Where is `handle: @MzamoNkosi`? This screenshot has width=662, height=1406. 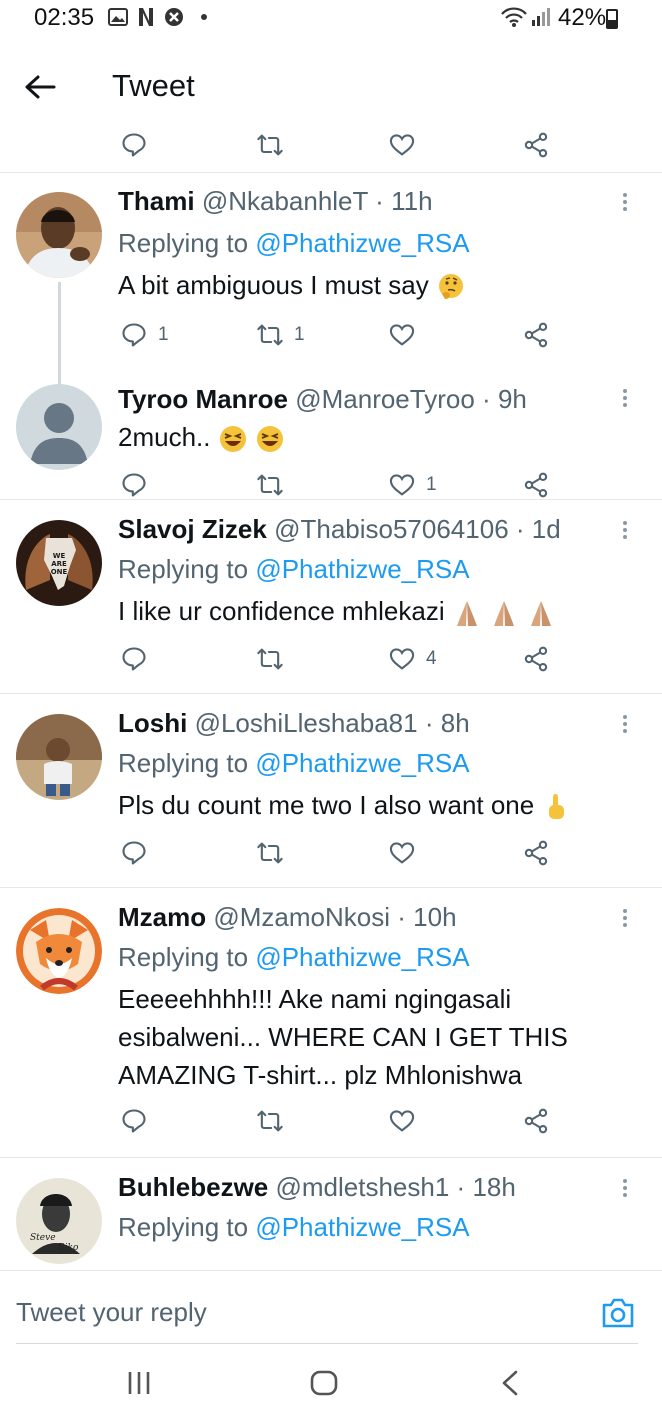 handle: @MzamoNkosi is located at coordinates (301, 917).